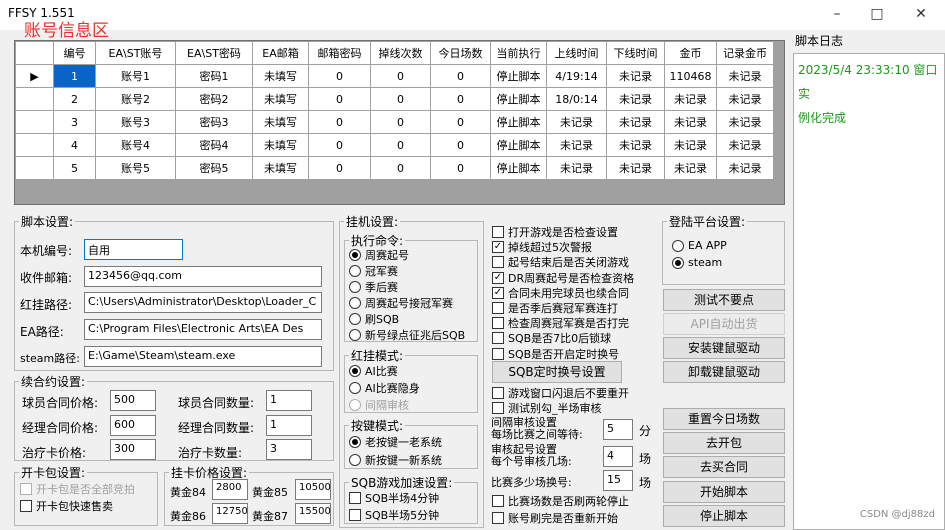  I want to click on reset-today-button: 重置今日场数, so click(724, 419).